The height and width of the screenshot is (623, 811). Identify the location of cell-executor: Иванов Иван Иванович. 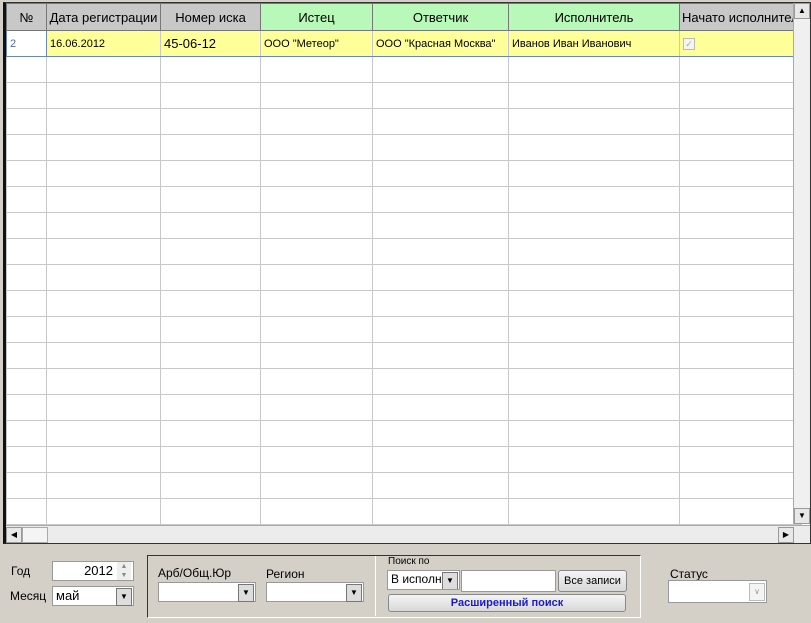
(594, 43).